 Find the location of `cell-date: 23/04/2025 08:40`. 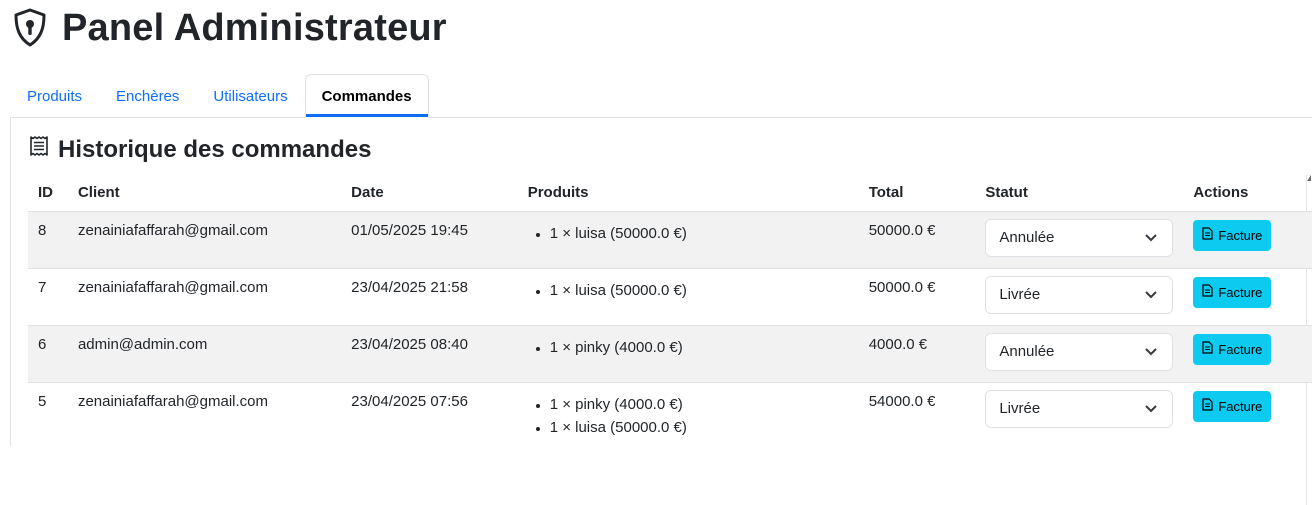

cell-date: 23/04/2025 08:40 is located at coordinates (429, 353).